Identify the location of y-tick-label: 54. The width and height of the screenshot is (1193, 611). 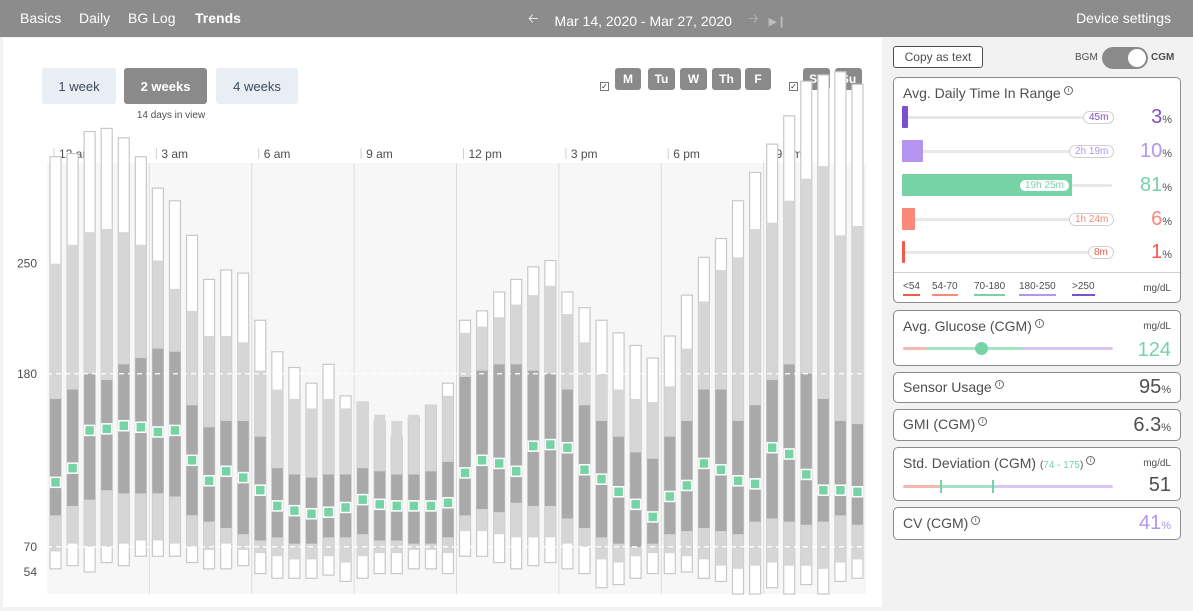
(31, 572).